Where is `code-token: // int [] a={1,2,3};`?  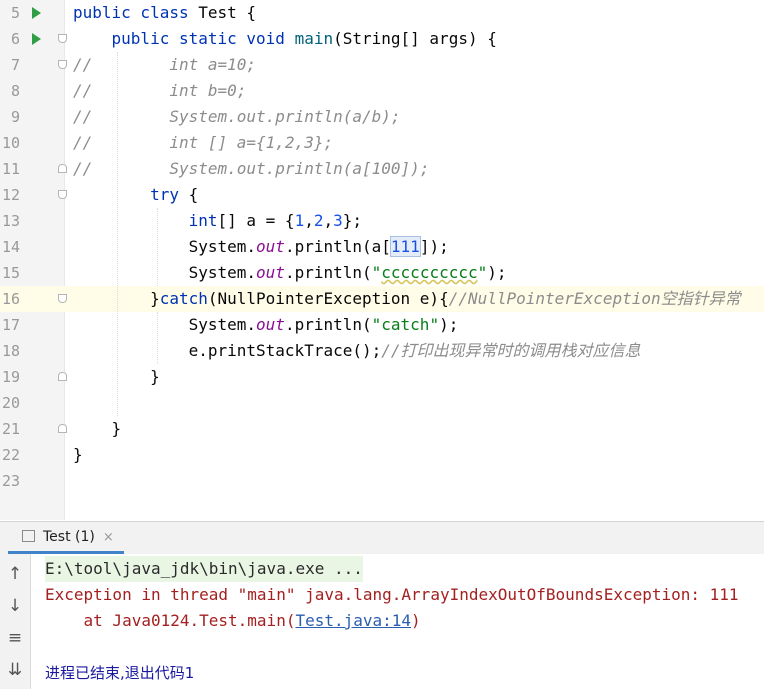 code-token: // int [] a={1,2,3}; is located at coordinates (203, 142).